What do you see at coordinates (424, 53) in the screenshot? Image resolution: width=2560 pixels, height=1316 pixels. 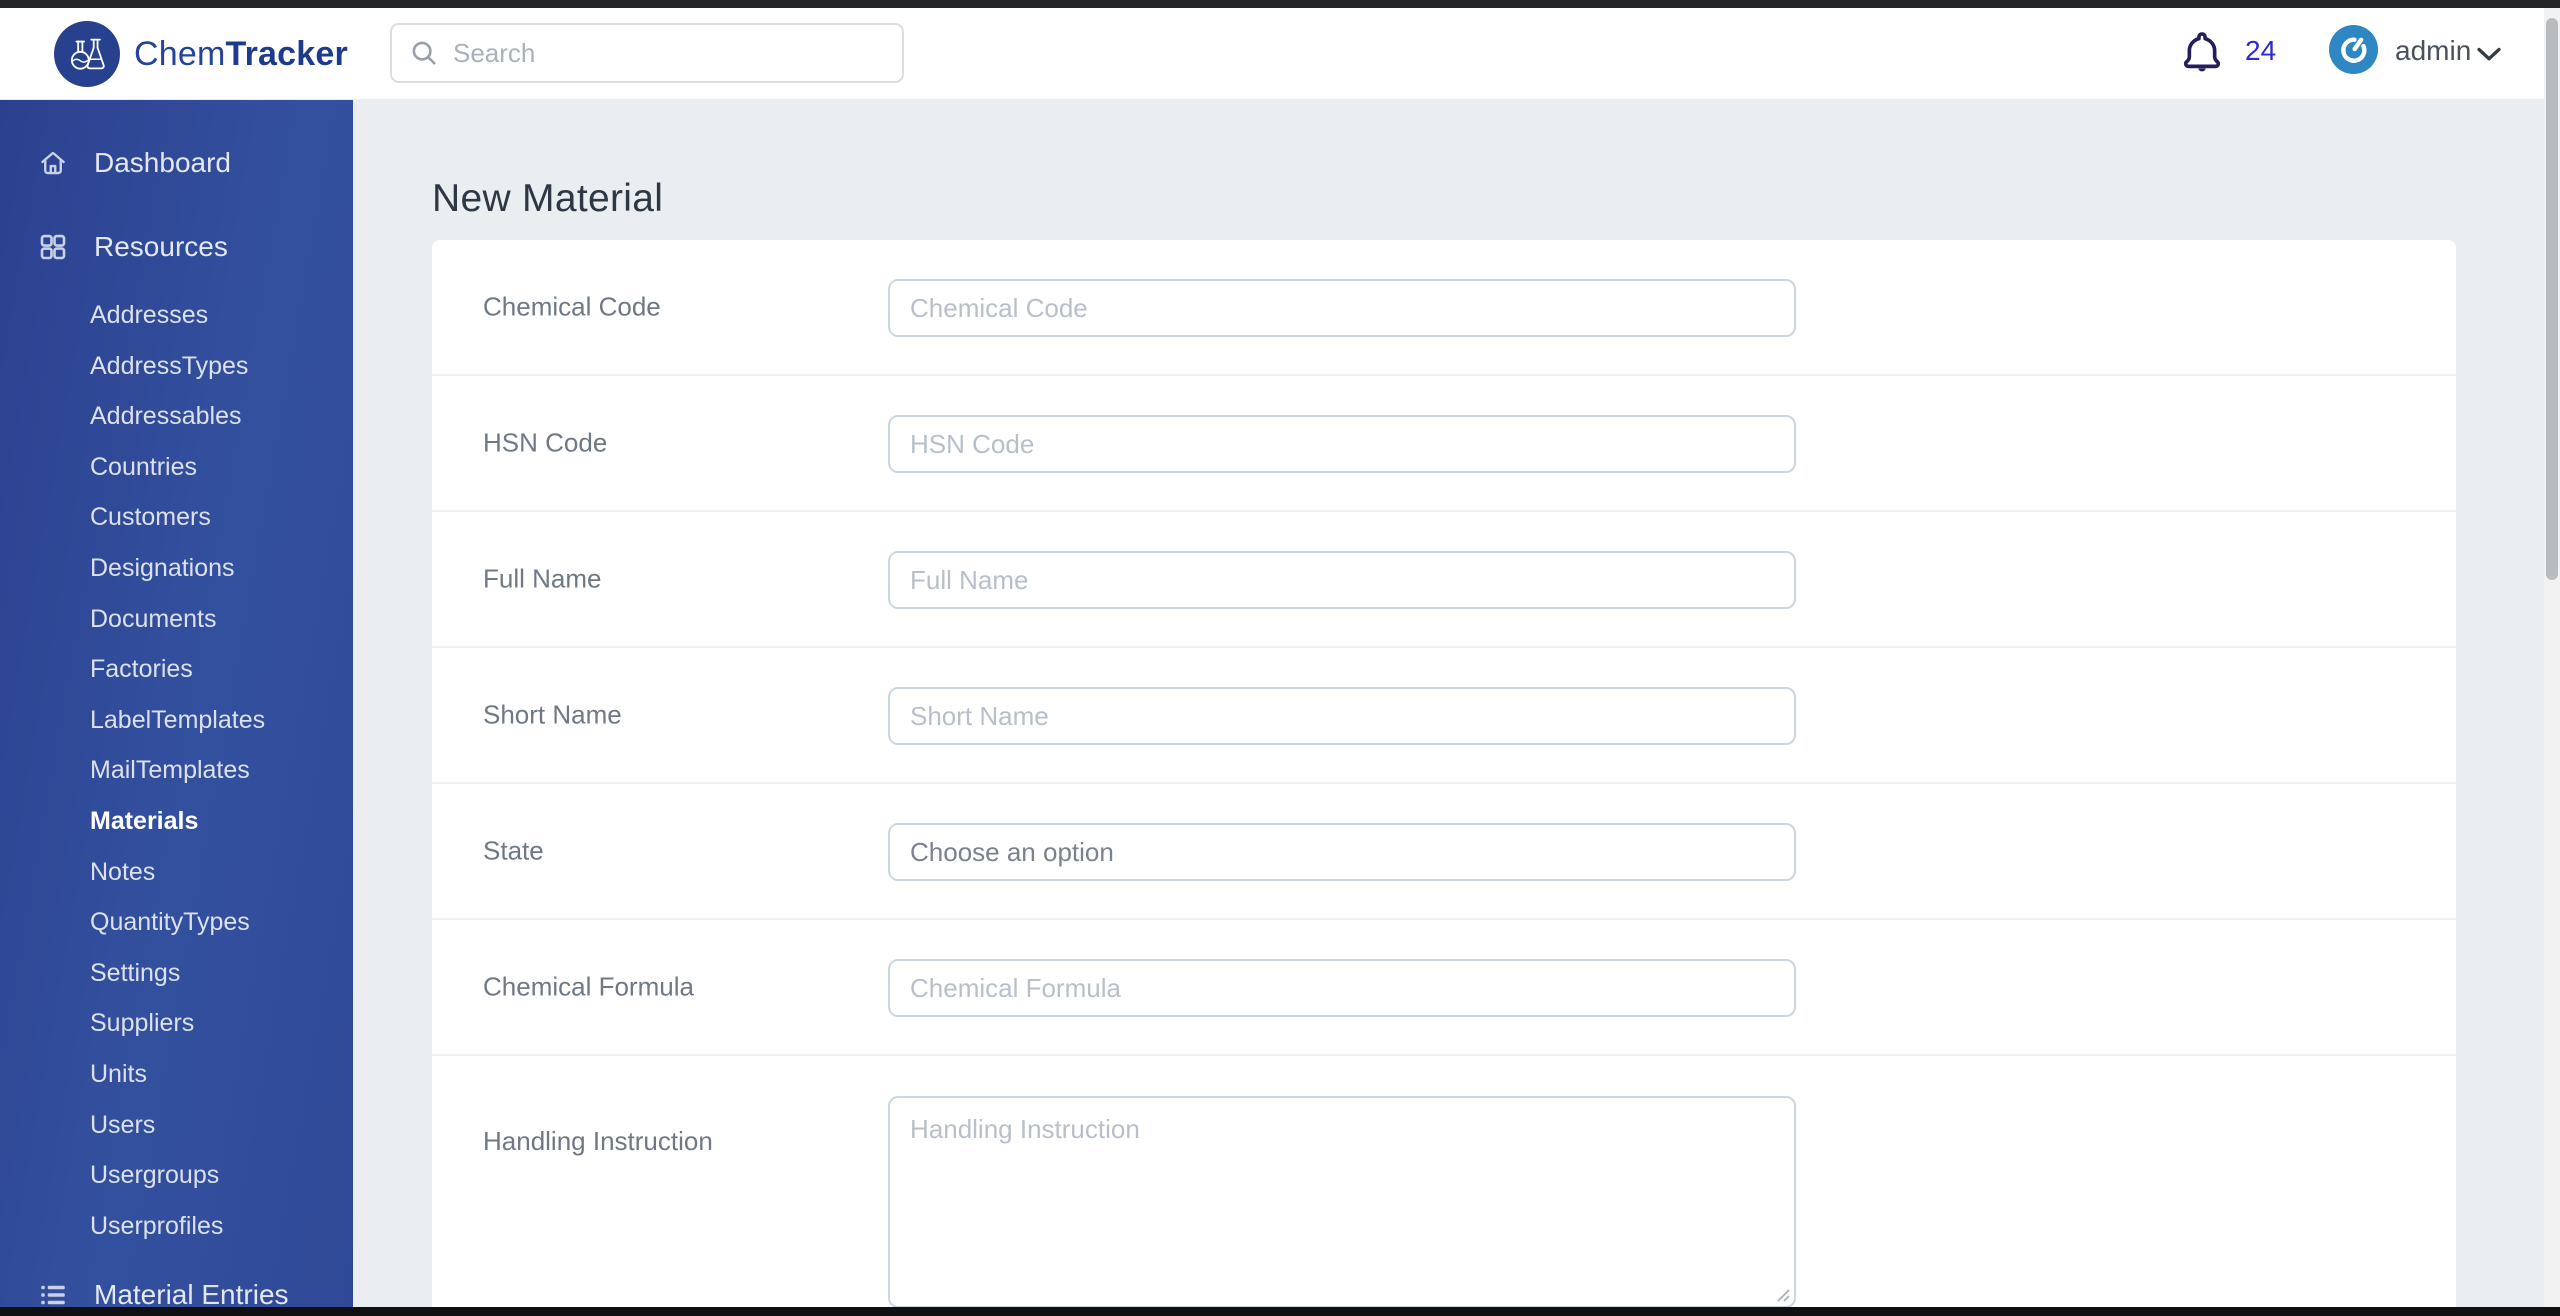 I see `search-icon` at bounding box center [424, 53].